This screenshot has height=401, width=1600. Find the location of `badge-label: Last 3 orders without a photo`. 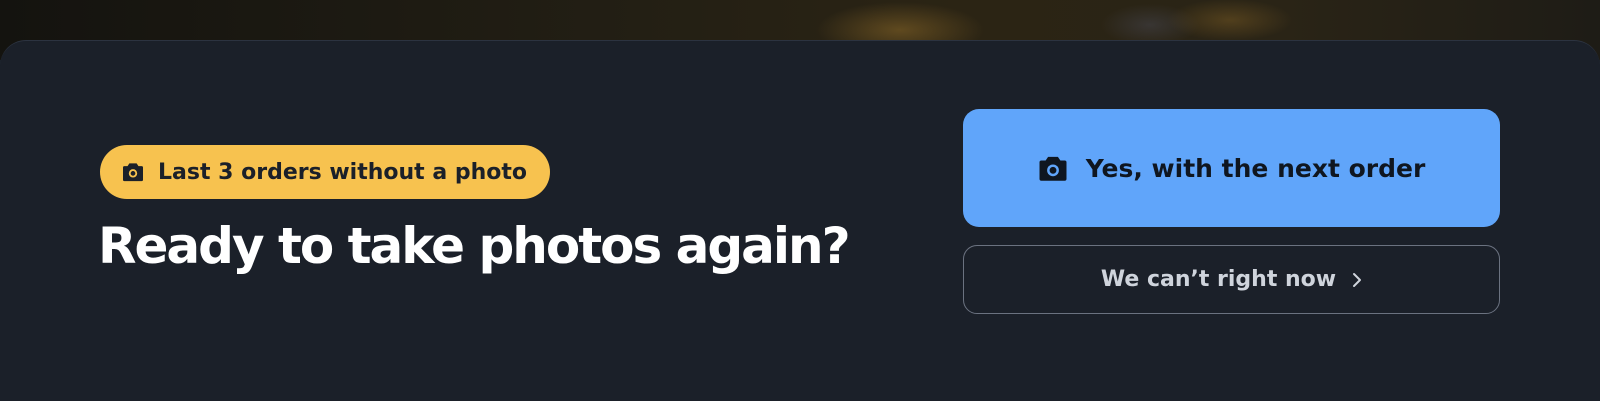

badge-label: Last 3 orders without a photo is located at coordinates (342, 172).